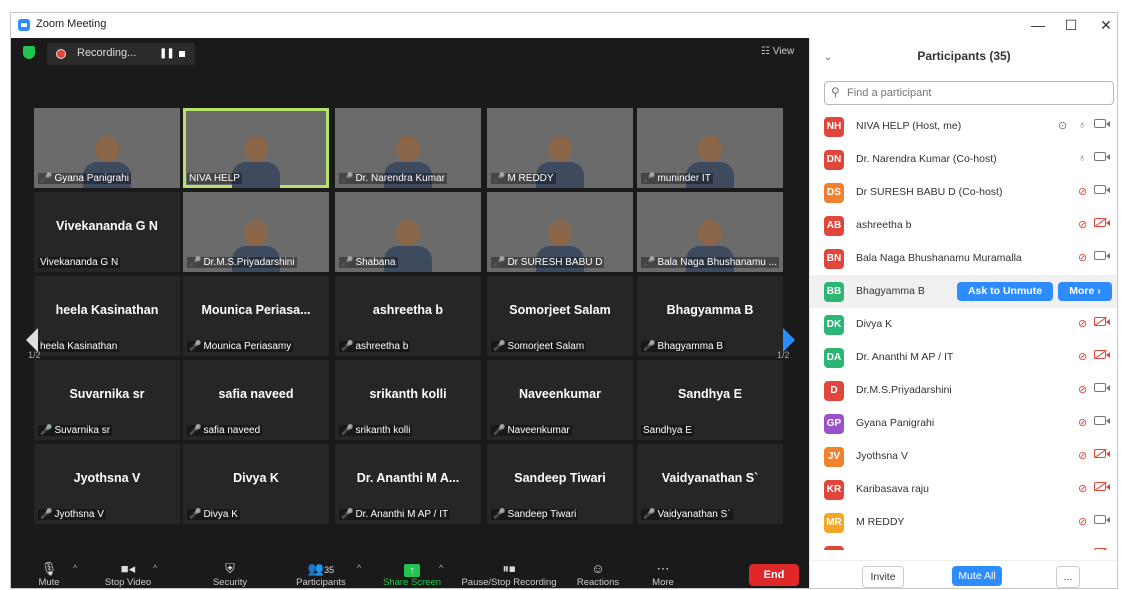  I want to click on video-tile: Sandeep Tiwari 🎤 Sandeep Tiwari, so click(560, 484).